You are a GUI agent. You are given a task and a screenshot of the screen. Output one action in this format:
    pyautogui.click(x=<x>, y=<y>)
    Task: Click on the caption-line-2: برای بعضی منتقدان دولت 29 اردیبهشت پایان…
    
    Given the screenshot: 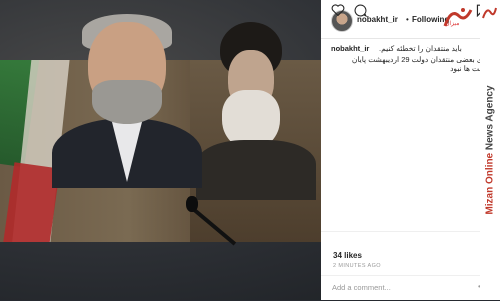 What is the action you would take?
    pyautogui.click(x=421, y=64)
    